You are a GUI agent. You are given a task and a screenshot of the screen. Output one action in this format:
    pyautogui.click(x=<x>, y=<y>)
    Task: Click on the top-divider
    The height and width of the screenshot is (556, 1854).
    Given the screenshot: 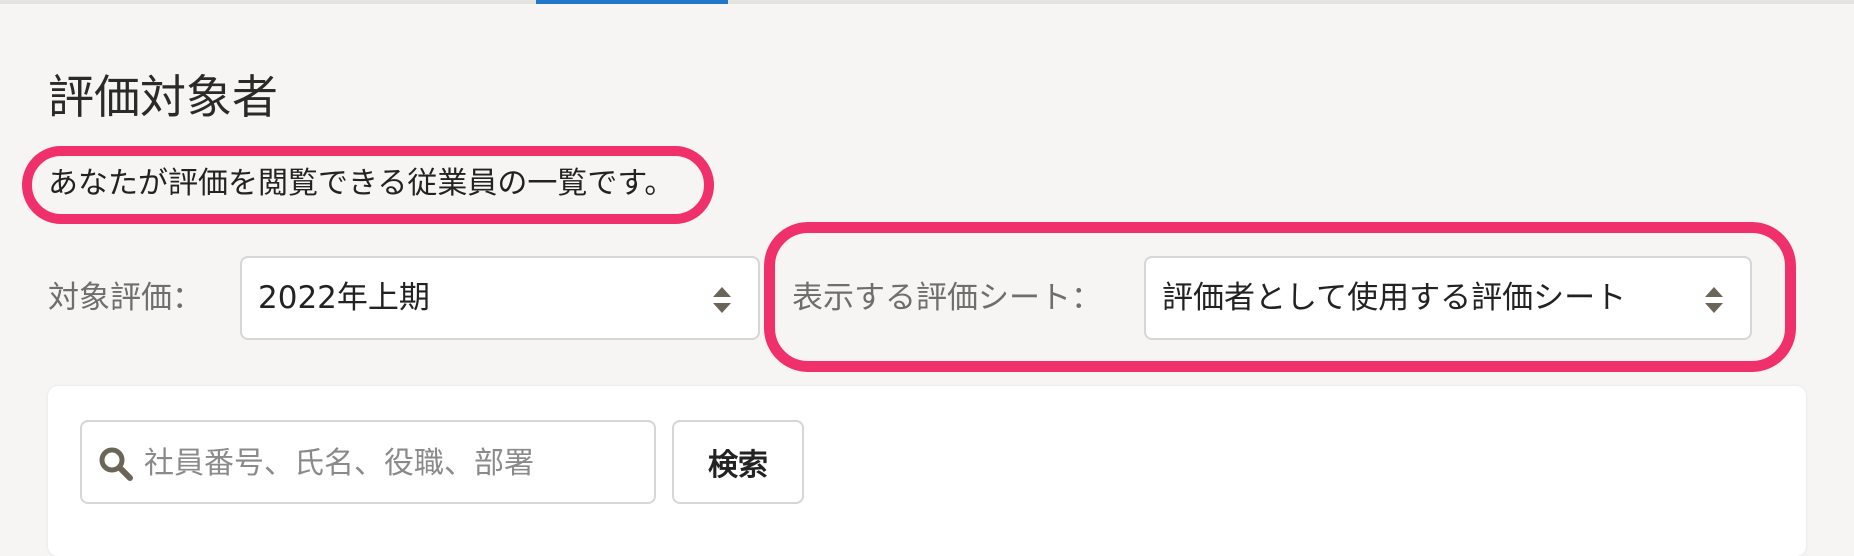 What is the action you would take?
    pyautogui.click(x=927, y=2)
    